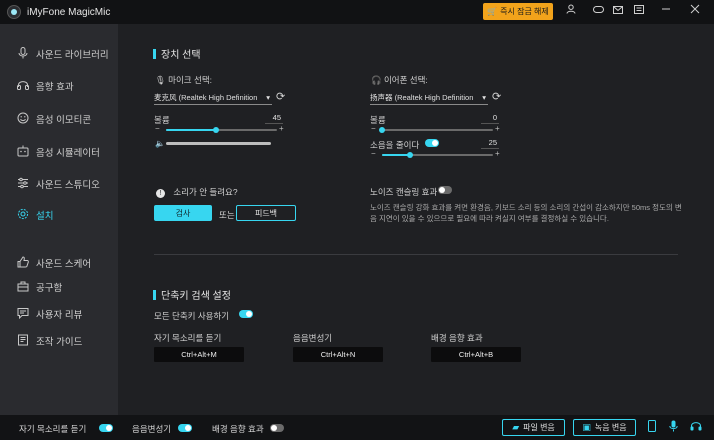  I want to click on speaker-volume-value: 0, so click(490, 118).